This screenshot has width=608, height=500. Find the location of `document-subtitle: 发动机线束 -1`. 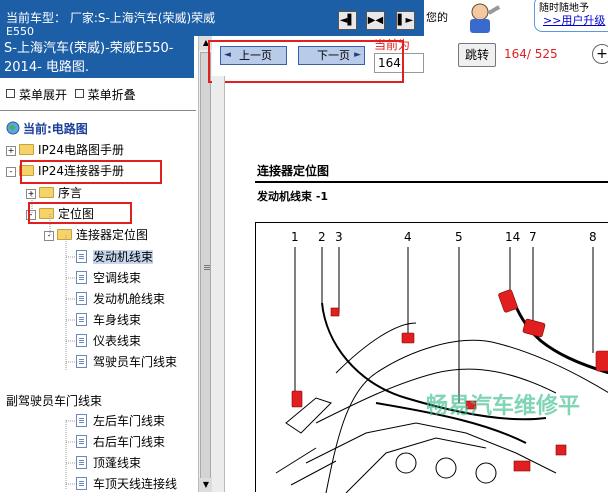

document-subtitle: 发动机线束 -1 is located at coordinates (293, 196).